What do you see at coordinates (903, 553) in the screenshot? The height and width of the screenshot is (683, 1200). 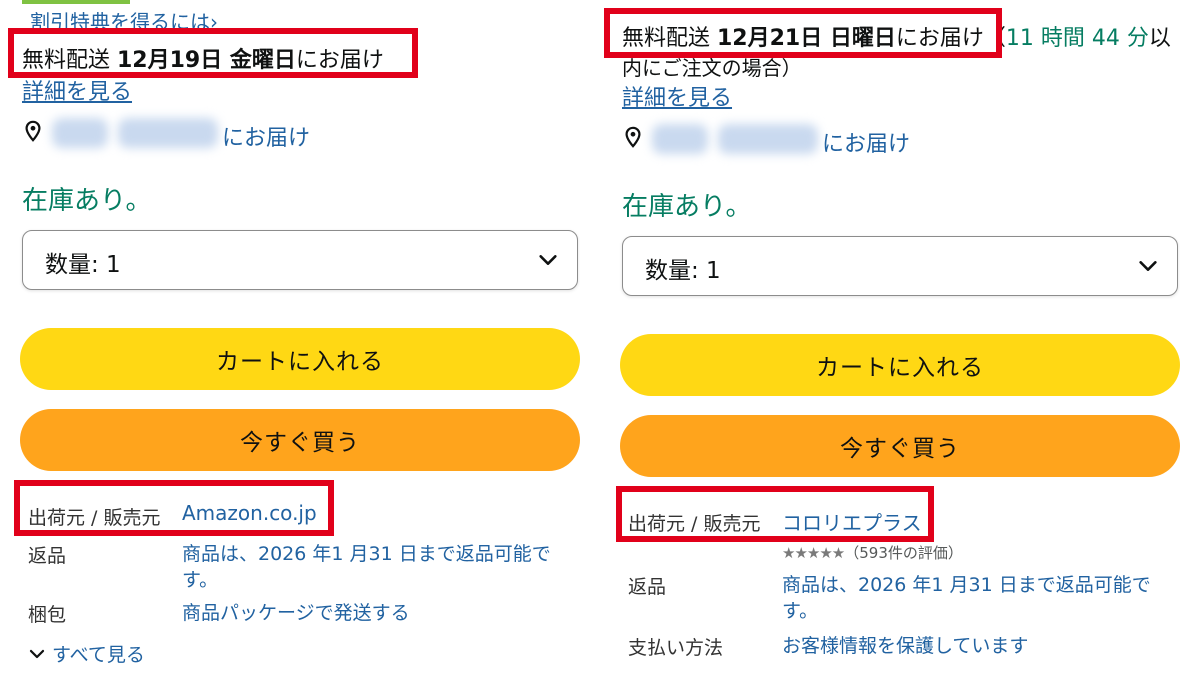 I see `rating-count: （593件の評価）` at bounding box center [903, 553].